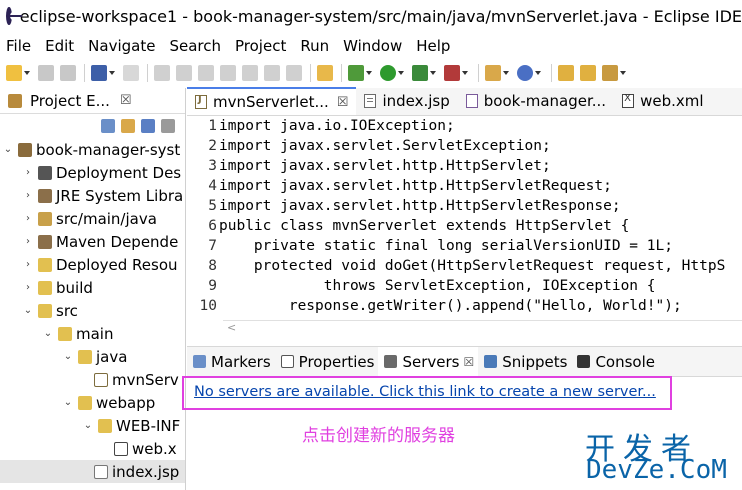 The width and height of the screenshot is (742, 490). Describe the element at coordinates (92, 241) in the screenshot. I see `tree-item-maven-dependencies: › Maven Depende` at that location.